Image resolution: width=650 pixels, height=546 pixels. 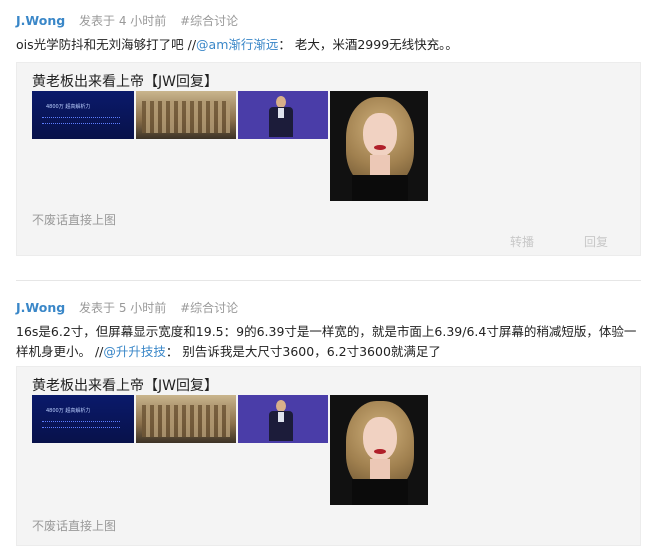 What do you see at coordinates (303, 351) in the screenshot?
I see `post-text-part: ： 别告诉我是大尺寸3600，6.2寸3600就满足了` at bounding box center [303, 351].